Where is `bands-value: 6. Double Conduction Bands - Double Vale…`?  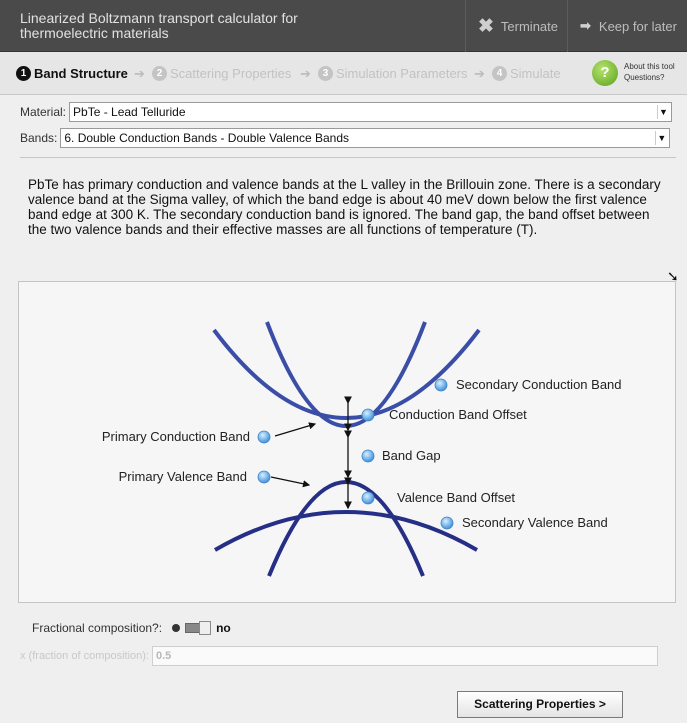 bands-value: 6. Double Conduction Bands - Double Vale… is located at coordinates (206, 138).